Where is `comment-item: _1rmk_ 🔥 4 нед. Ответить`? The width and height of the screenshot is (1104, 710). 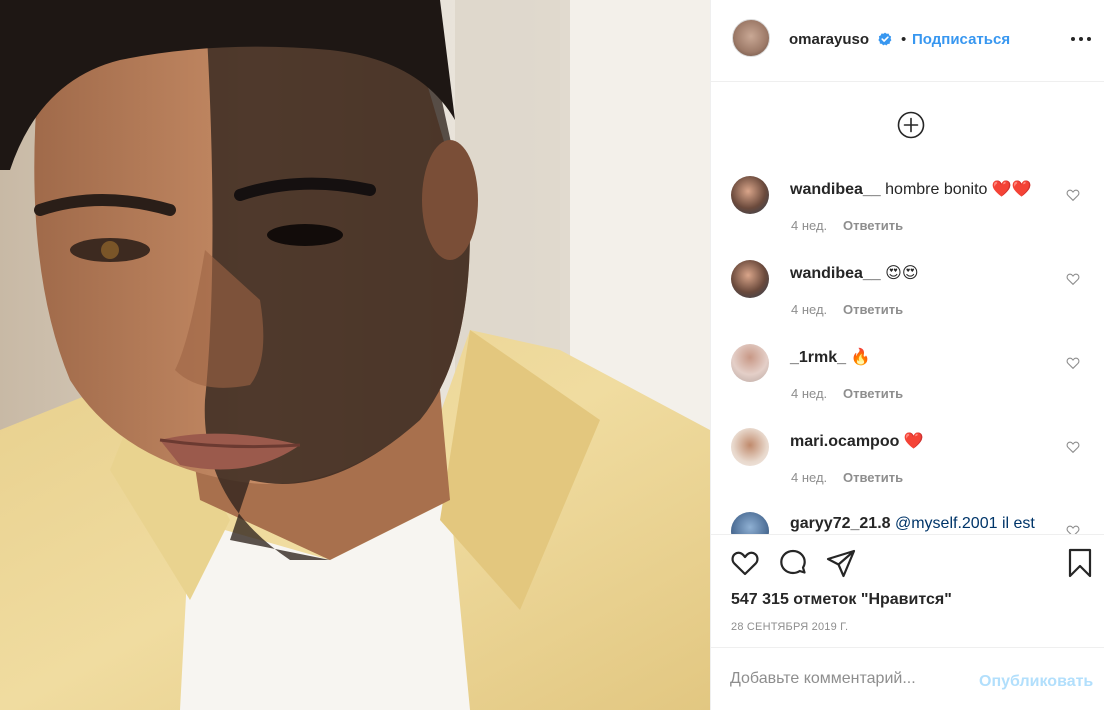
comment-item: _1rmk_ 🔥 4 нед. Ответить is located at coordinates (907, 370).